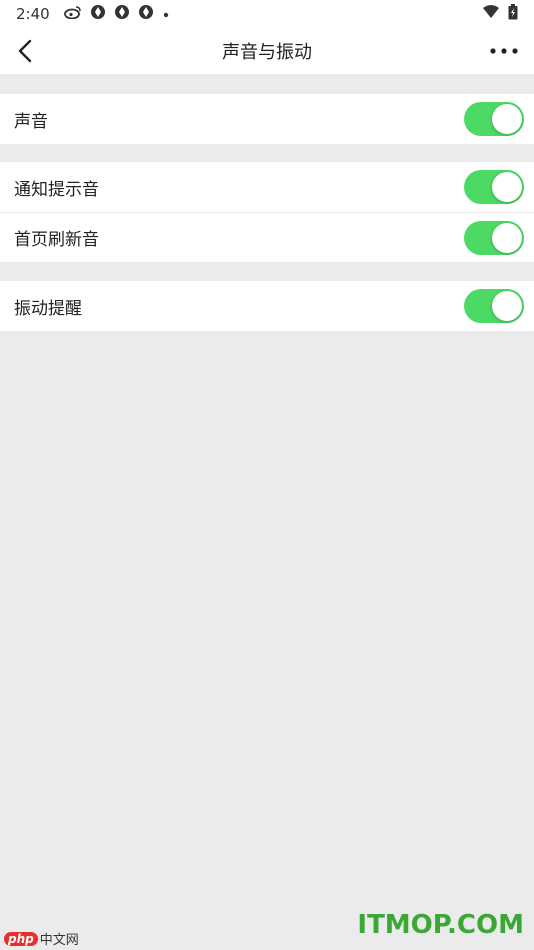 This screenshot has width=534, height=950. I want to click on chevron-left-icon, so click(25, 51).